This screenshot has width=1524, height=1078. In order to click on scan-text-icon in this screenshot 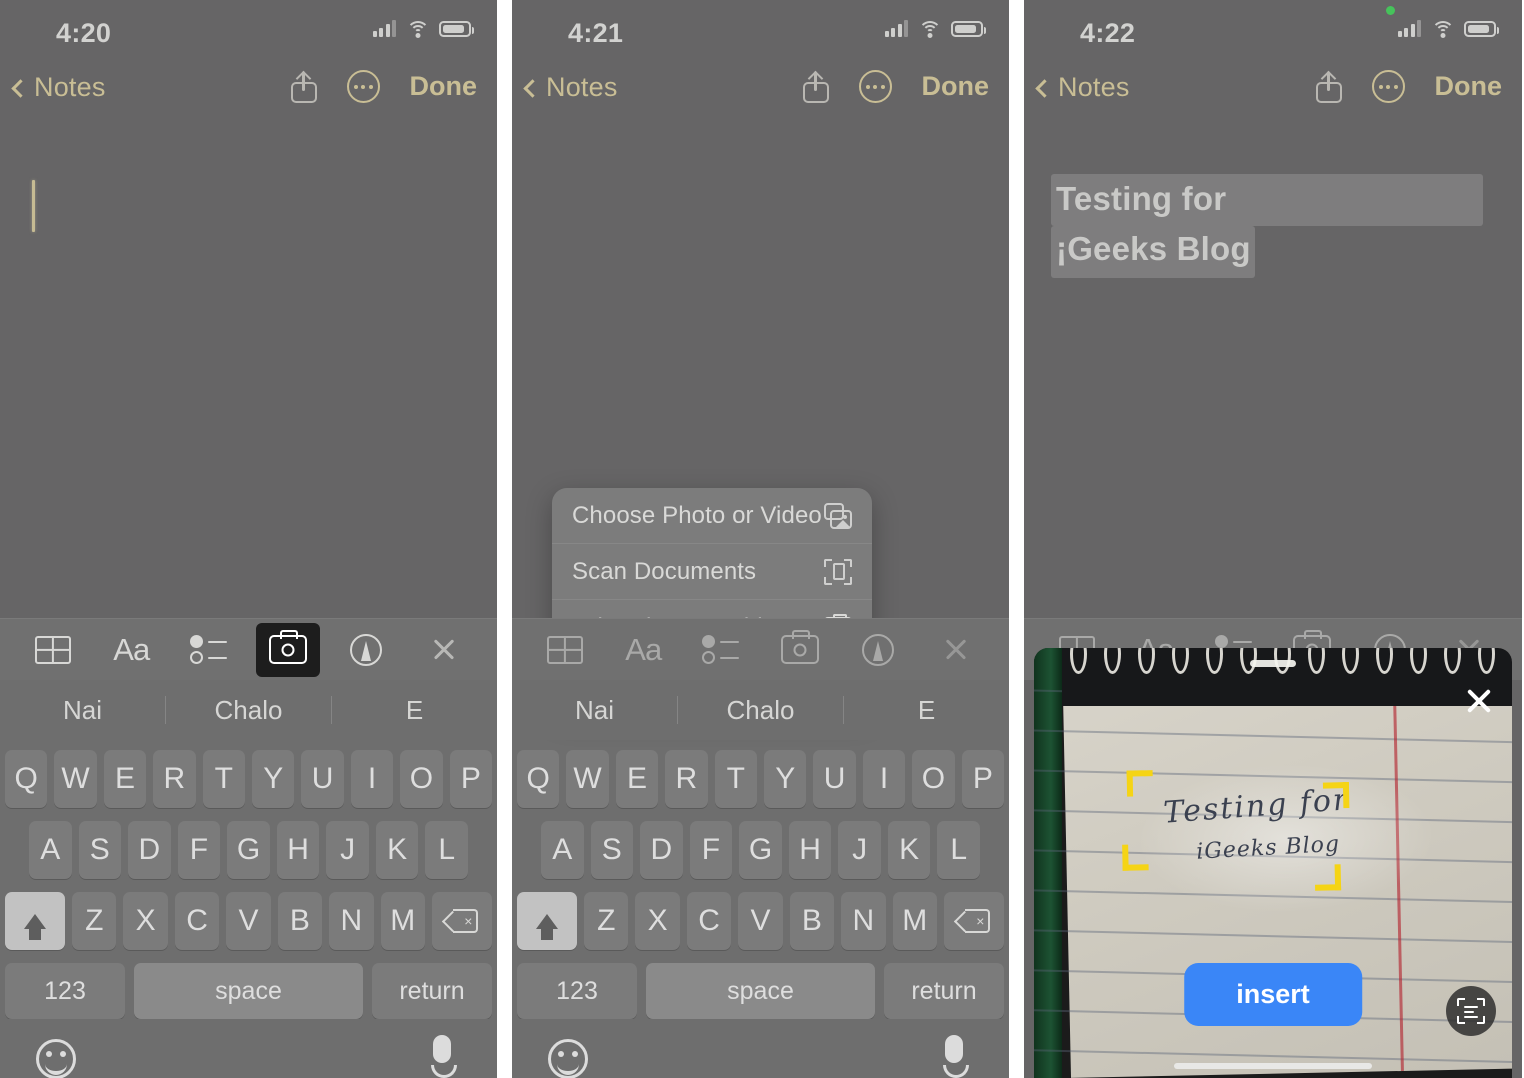, I will do `click(1471, 1011)`.